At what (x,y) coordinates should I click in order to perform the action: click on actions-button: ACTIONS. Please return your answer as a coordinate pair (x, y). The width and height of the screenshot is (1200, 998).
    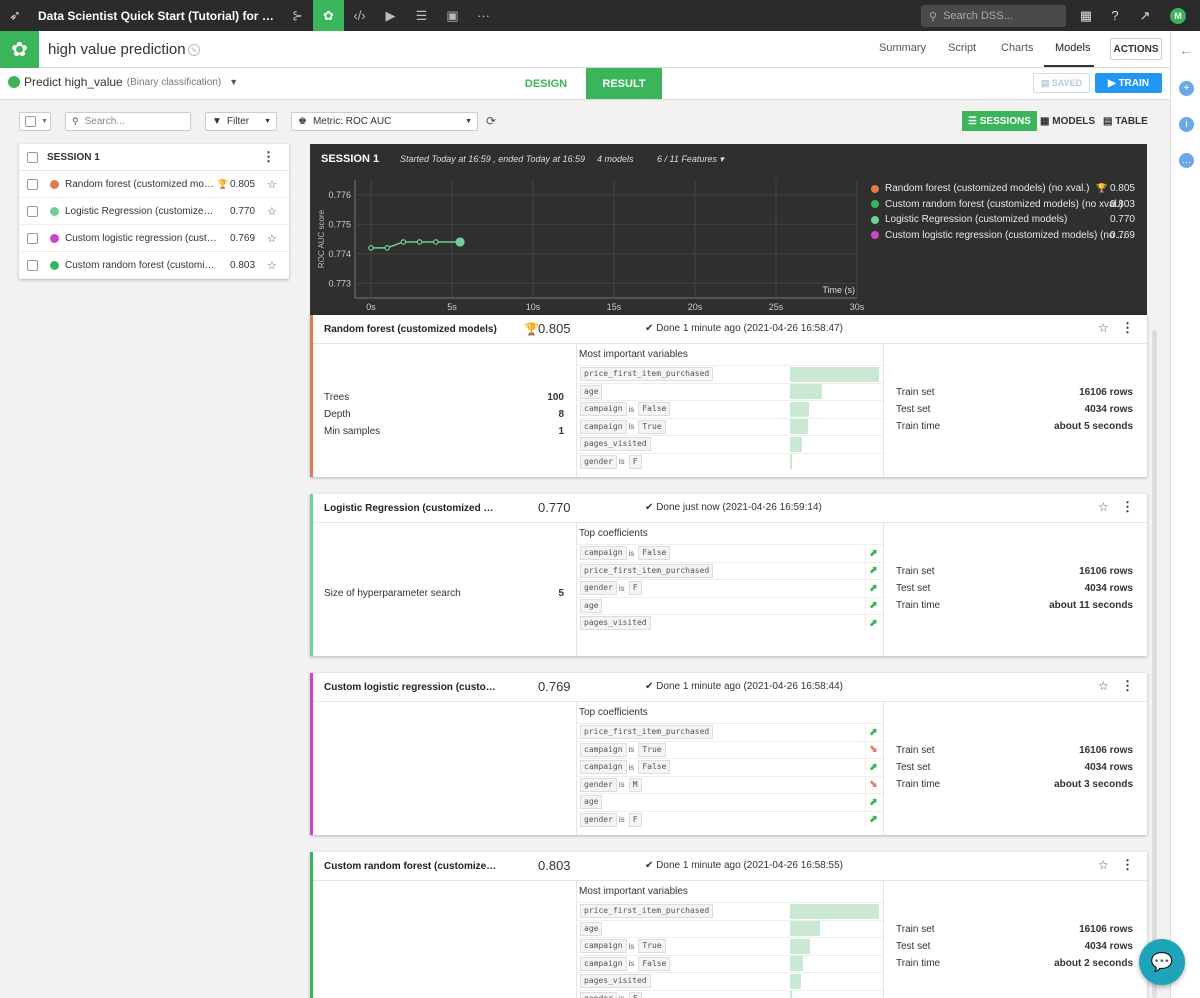
    Looking at the image, I should click on (1136, 49).